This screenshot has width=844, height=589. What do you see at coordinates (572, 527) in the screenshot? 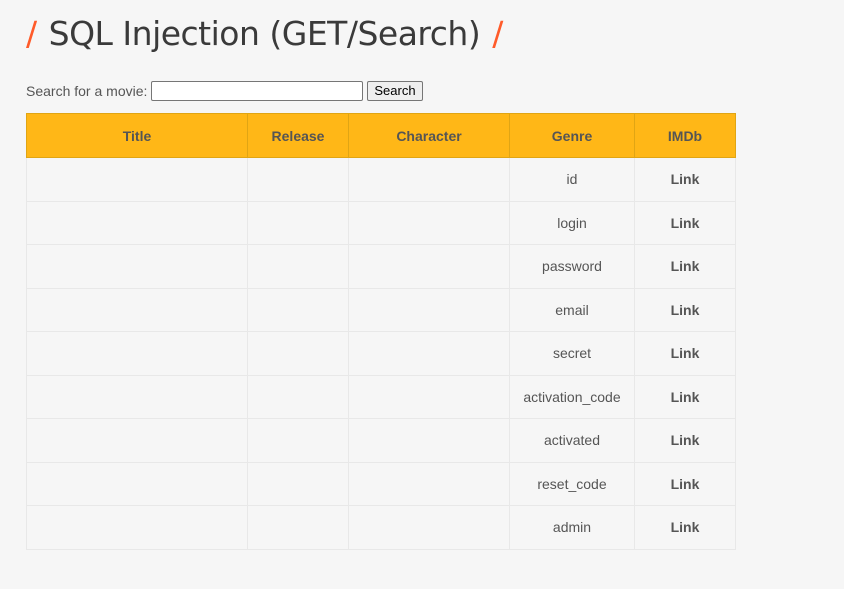
I see `cell-genre: admin` at bounding box center [572, 527].